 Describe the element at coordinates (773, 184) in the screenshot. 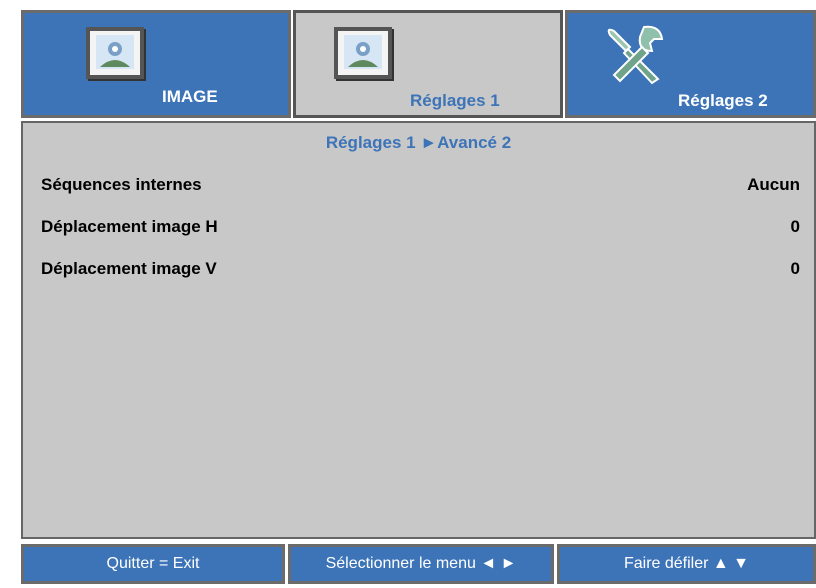

I see `setting-value: Aucun` at that location.